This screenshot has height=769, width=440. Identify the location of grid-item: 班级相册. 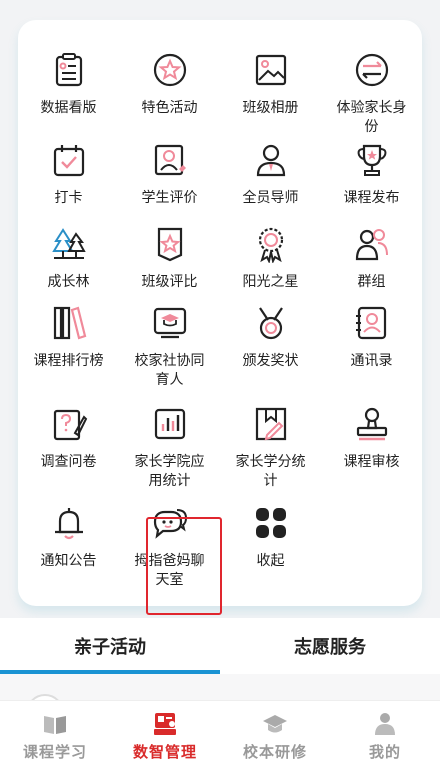
(270, 84).